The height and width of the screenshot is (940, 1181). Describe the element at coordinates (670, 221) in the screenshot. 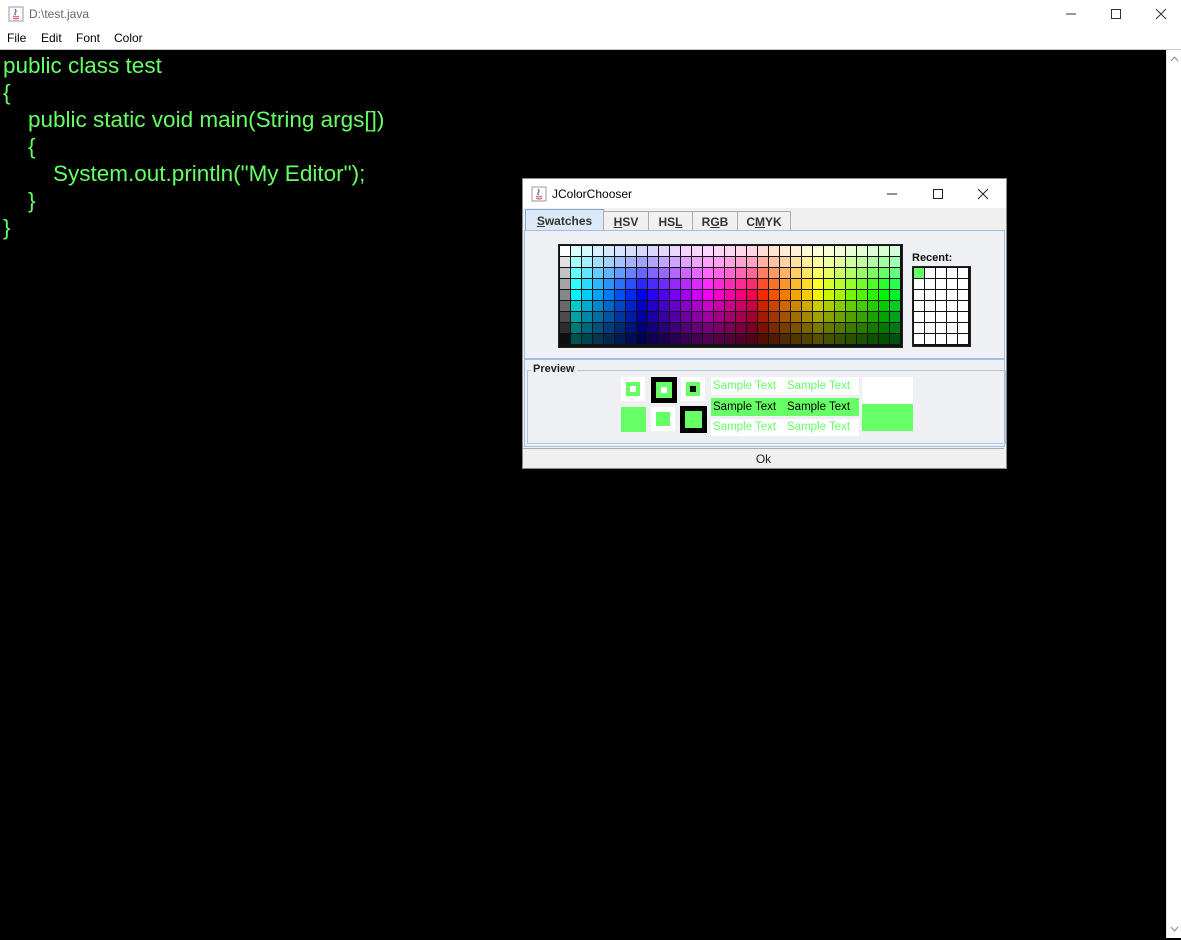

I see `tab-hsl: HS L` at that location.